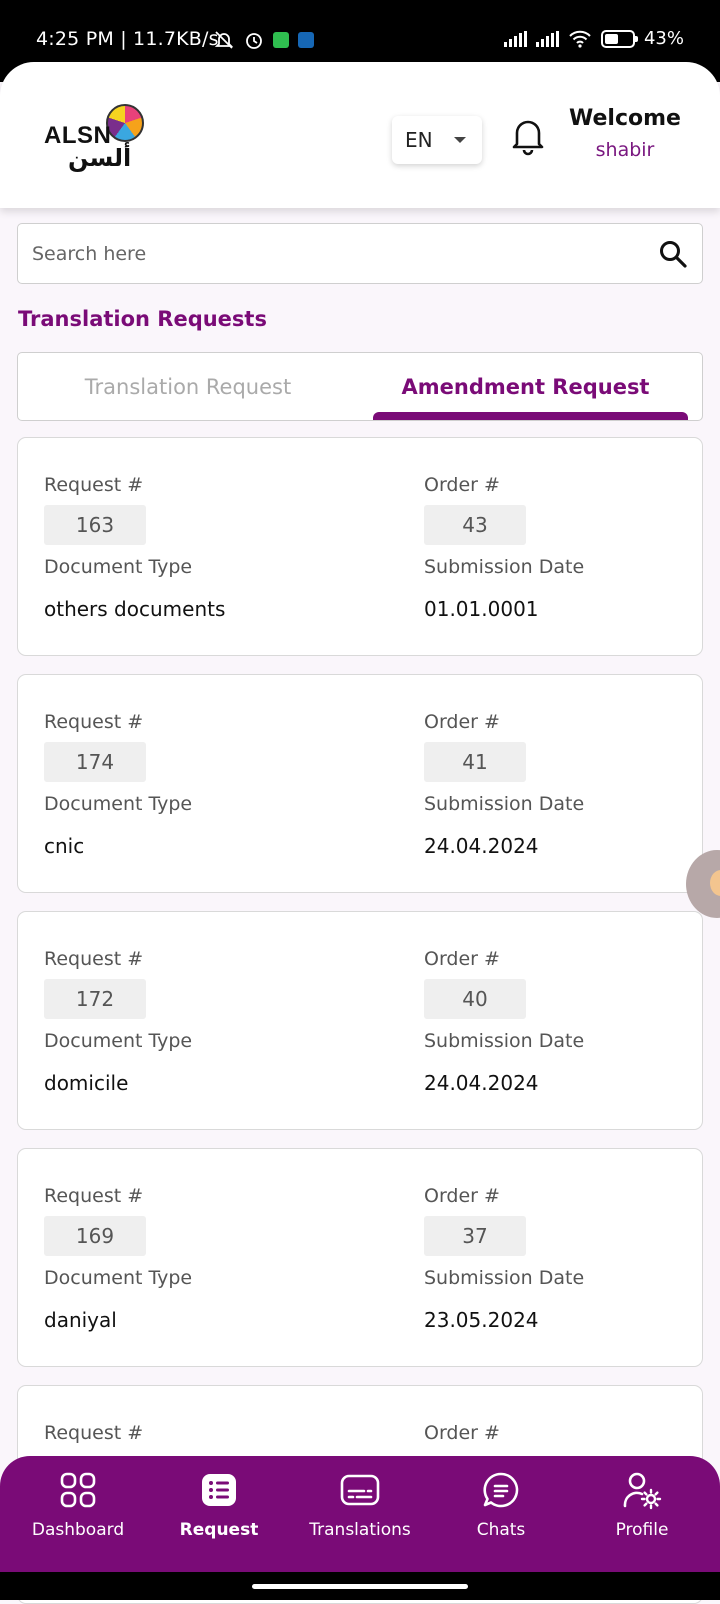 The image size is (720, 1604). What do you see at coordinates (95, 525) in the screenshot?
I see `request-number: 163` at bounding box center [95, 525].